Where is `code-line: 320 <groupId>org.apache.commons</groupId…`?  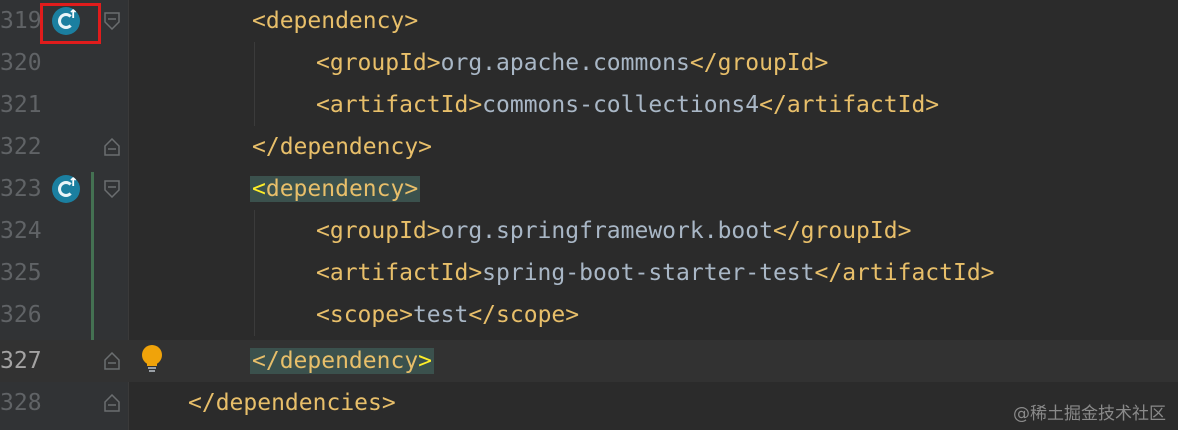 code-line: 320 <groupId>org.apache.commons</groupId… is located at coordinates (589, 63).